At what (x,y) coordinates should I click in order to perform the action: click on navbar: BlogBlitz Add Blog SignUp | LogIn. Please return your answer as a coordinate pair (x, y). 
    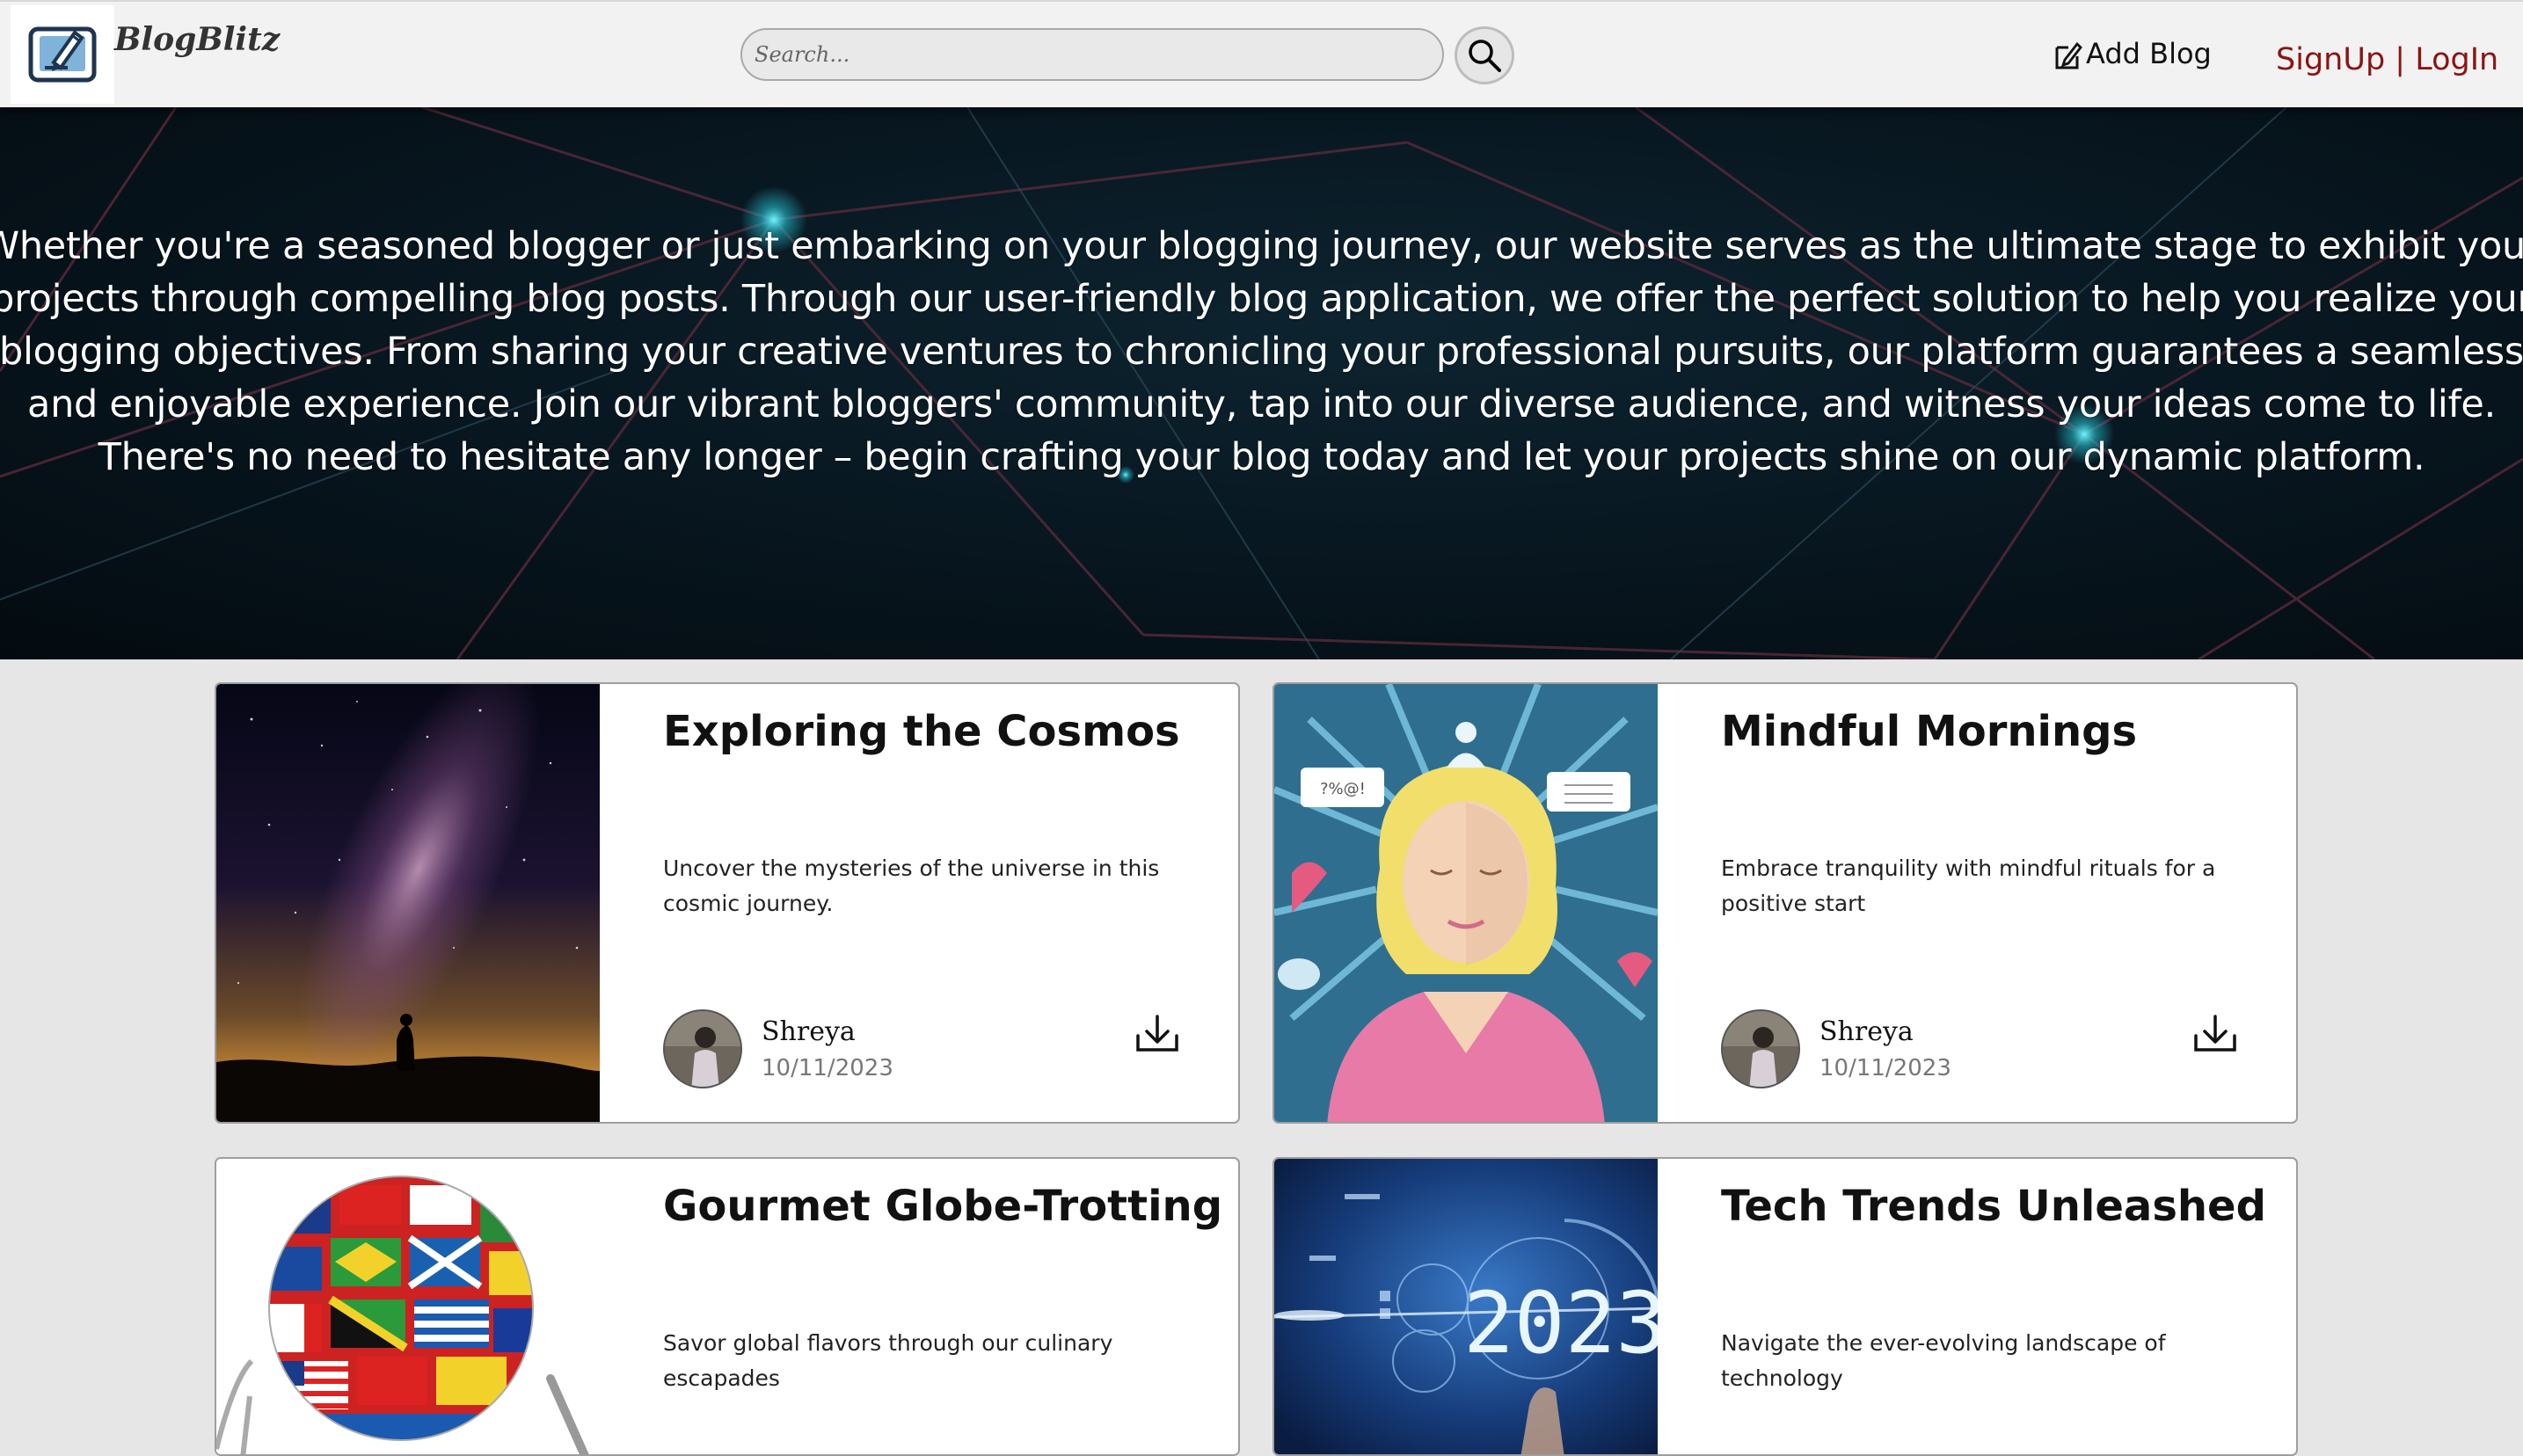
    Looking at the image, I should click on (1262, 53).